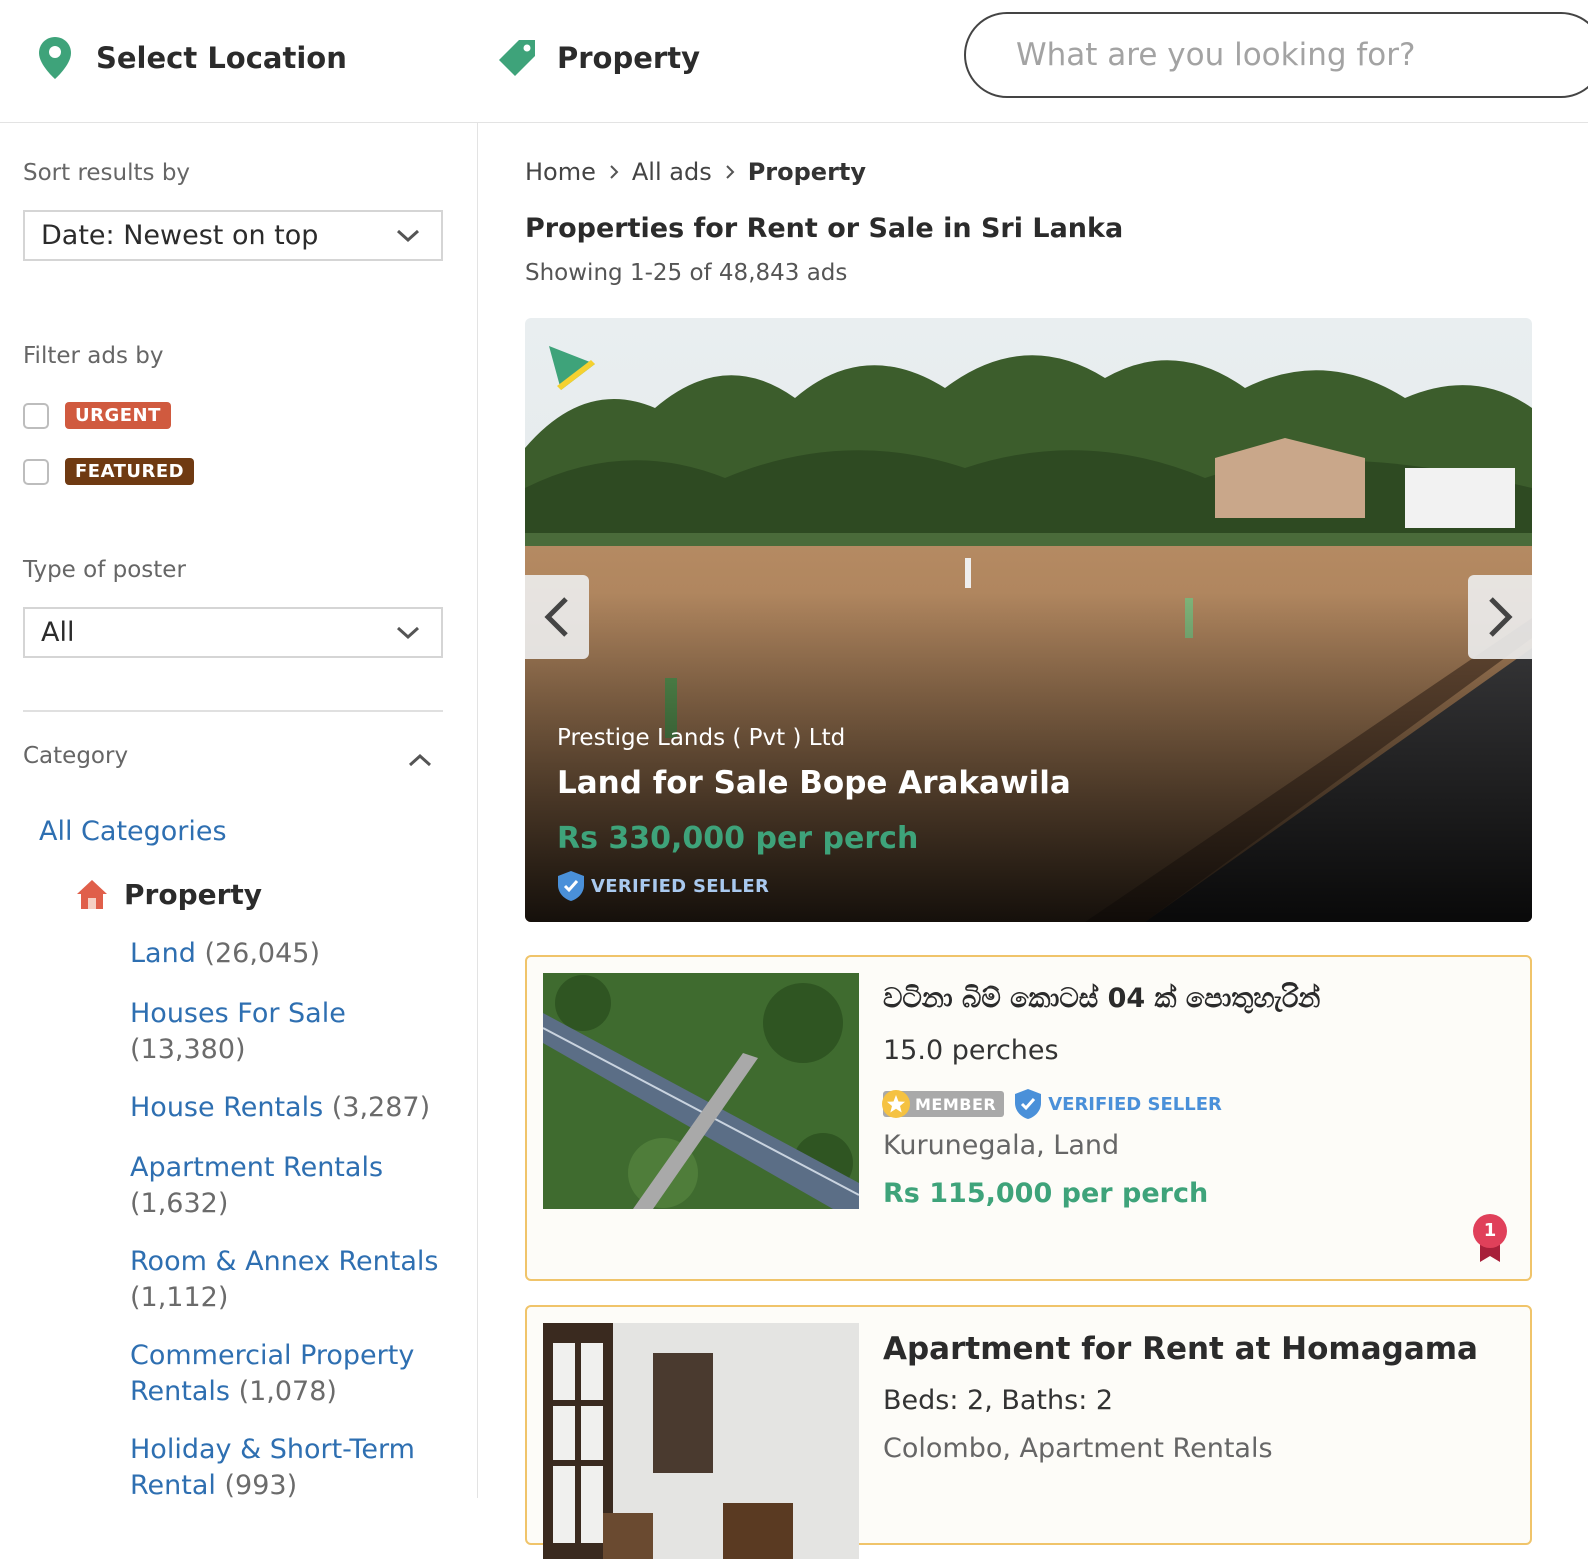  Describe the element at coordinates (560, 172) in the screenshot. I see `breadcrumb-home: Home` at that location.